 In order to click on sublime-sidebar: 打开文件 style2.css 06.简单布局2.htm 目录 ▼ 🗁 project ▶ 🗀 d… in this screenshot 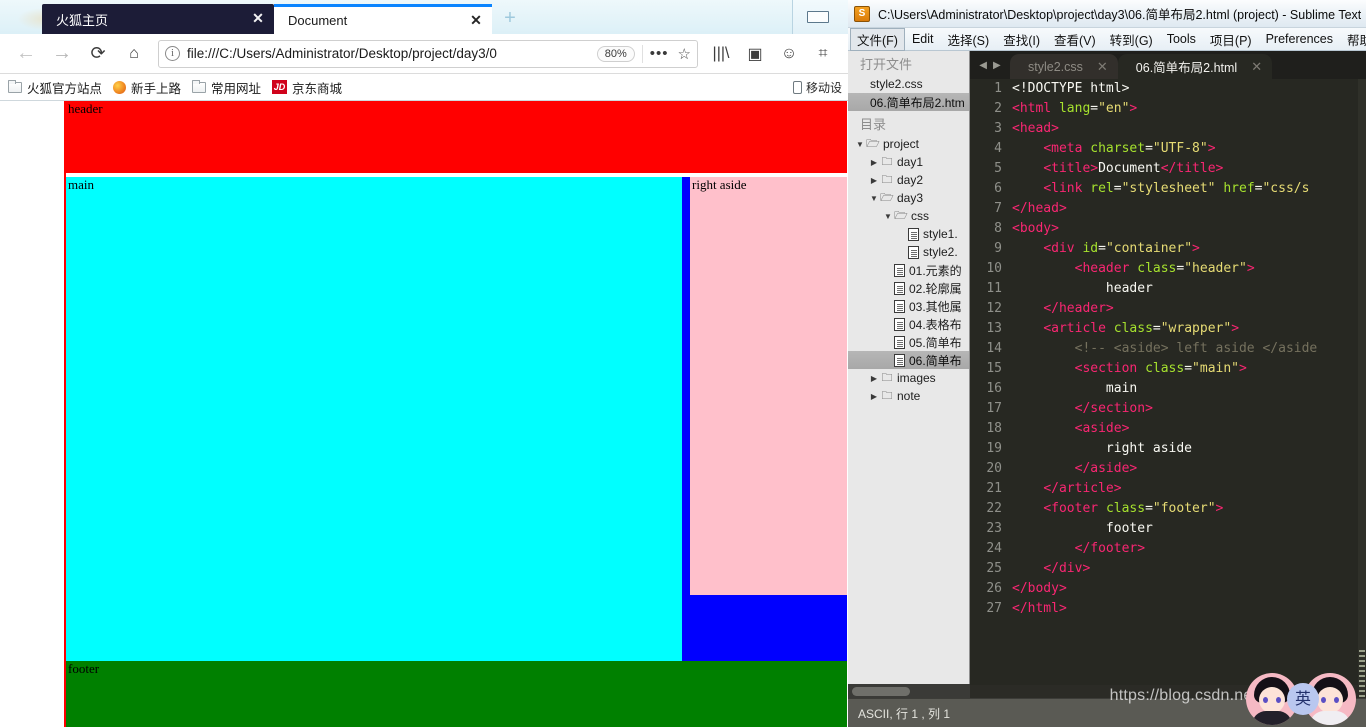, I will do `click(909, 378)`.